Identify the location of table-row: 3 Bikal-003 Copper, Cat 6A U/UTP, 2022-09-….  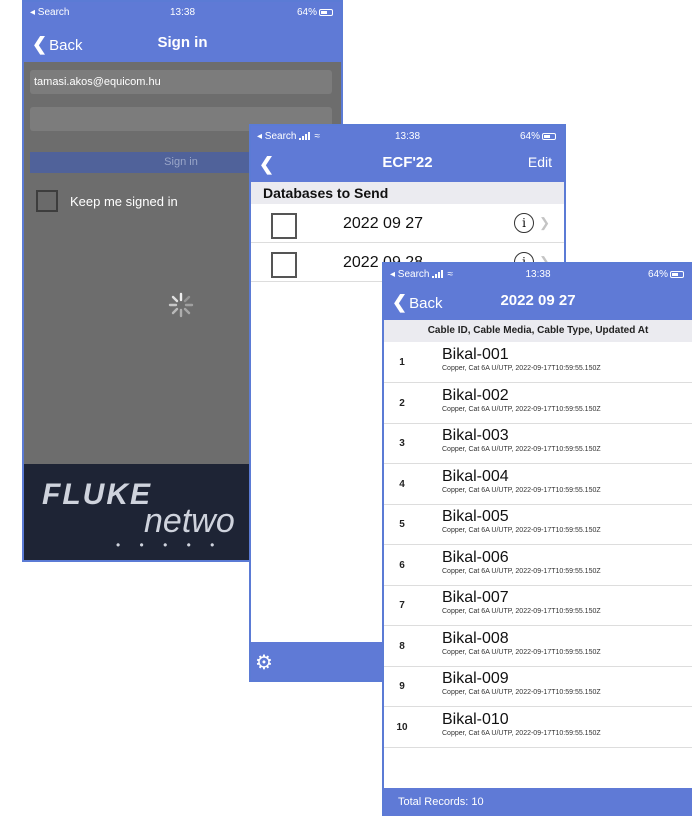
(538, 444).